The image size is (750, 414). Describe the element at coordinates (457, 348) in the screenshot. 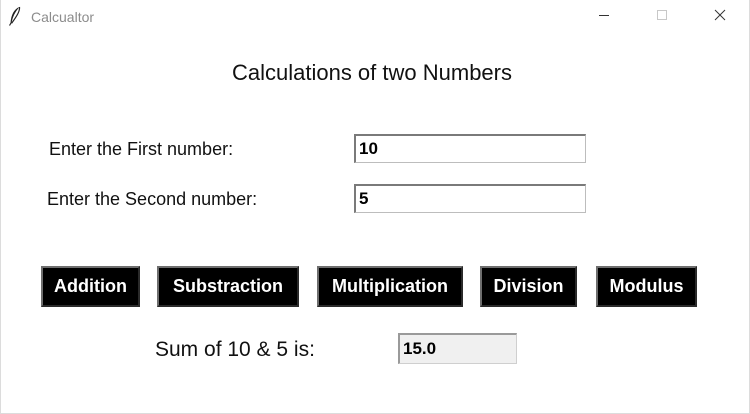

I see `result-value: 15.0` at that location.